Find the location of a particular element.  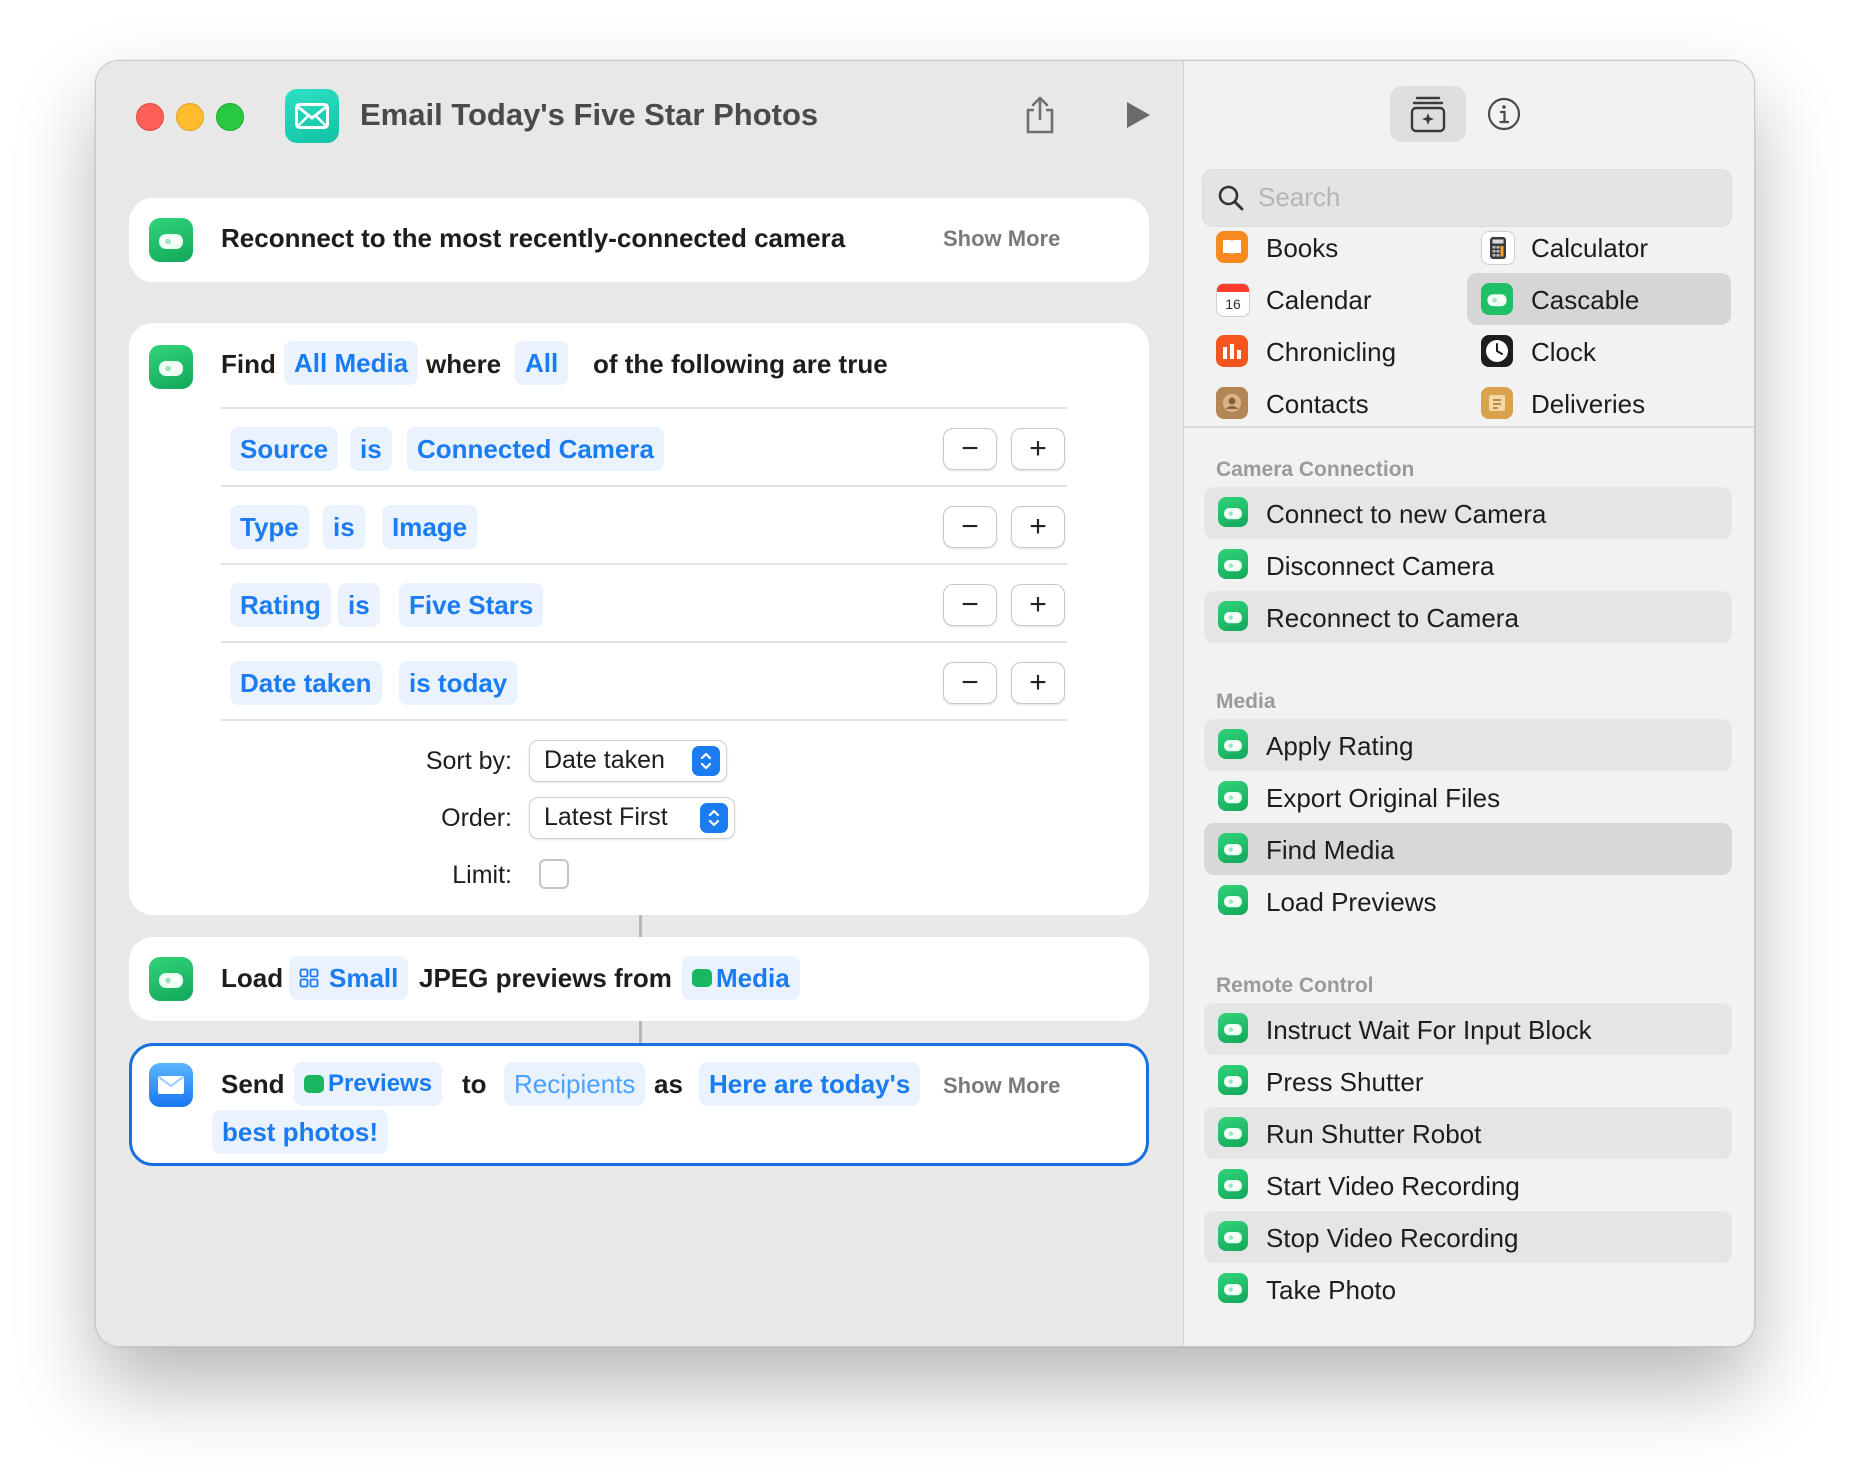

load-previews-action: Load Small JPEG previews from Media is located at coordinates (639, 979).